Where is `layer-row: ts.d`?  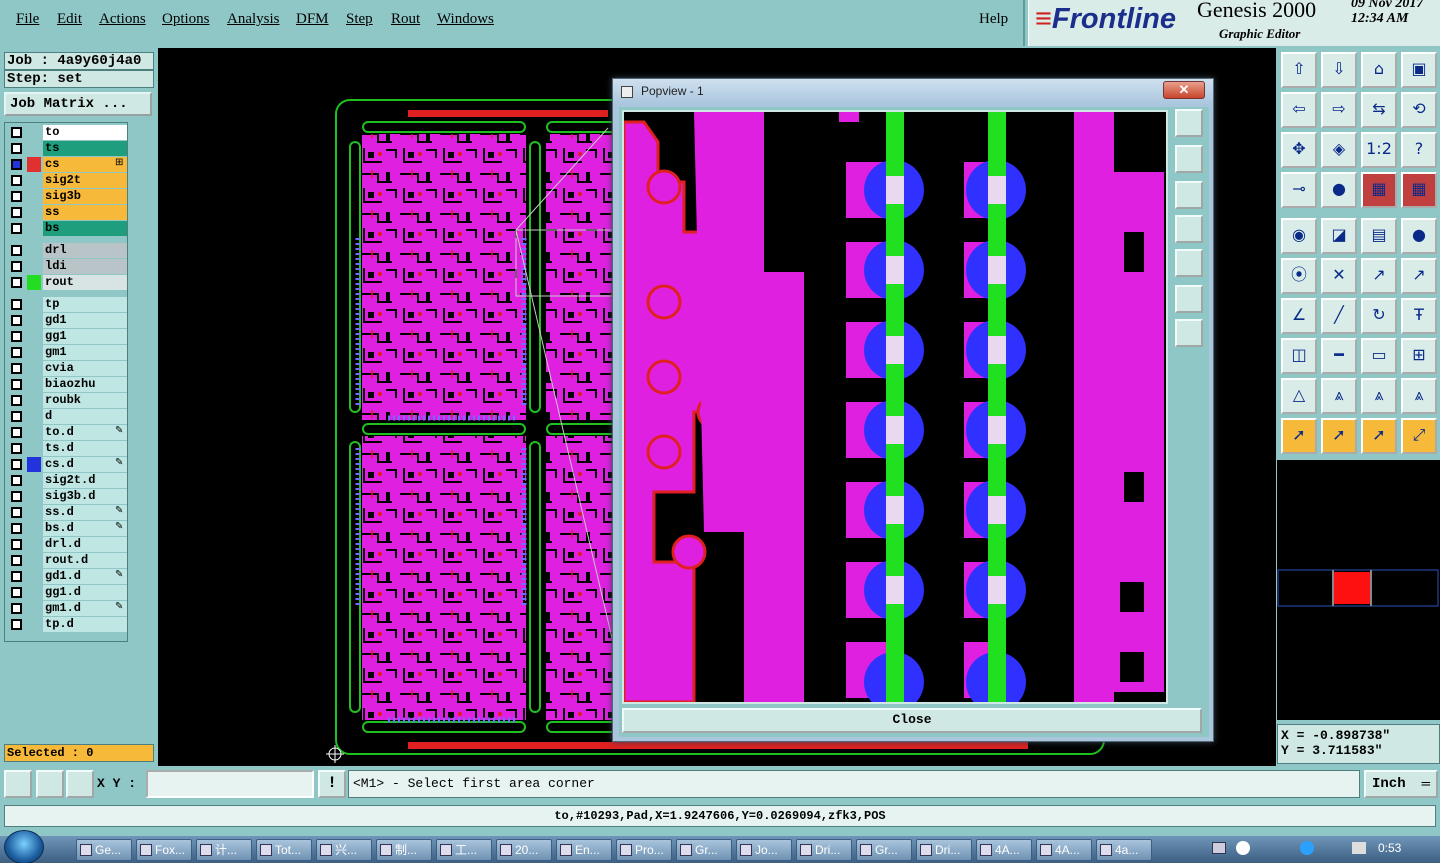
layer-row: ts.d is located at coordinates (67, 448).